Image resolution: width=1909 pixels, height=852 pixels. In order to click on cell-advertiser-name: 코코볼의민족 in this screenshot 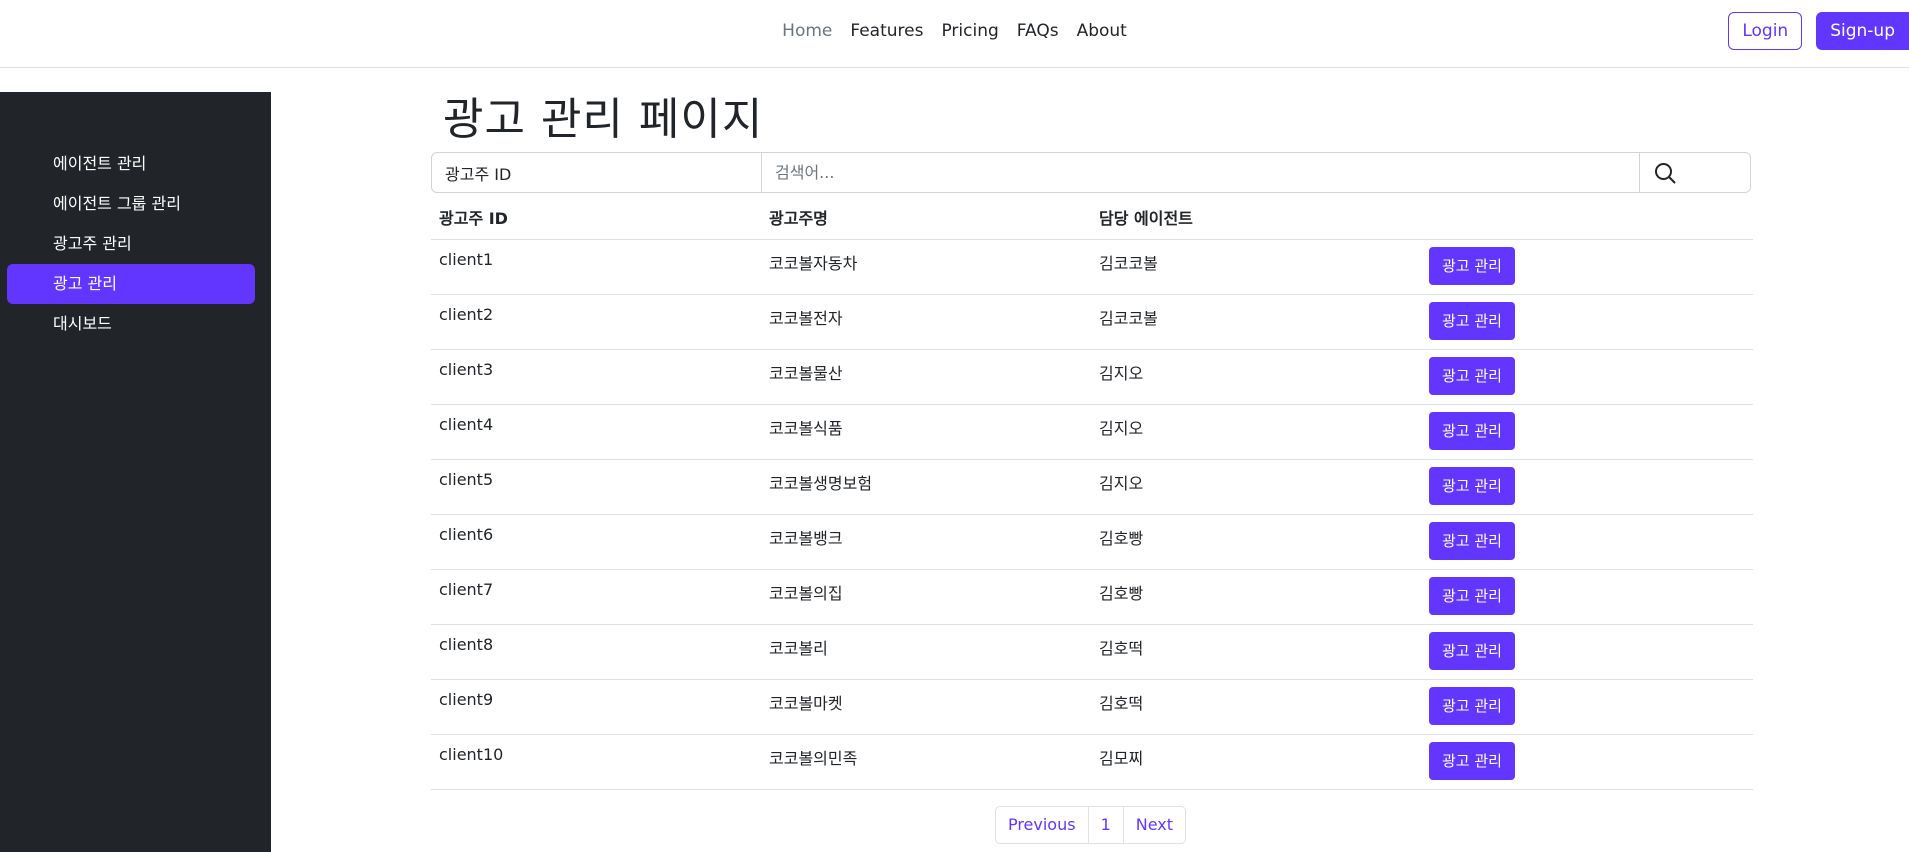, I will do `click(926, 762)`.